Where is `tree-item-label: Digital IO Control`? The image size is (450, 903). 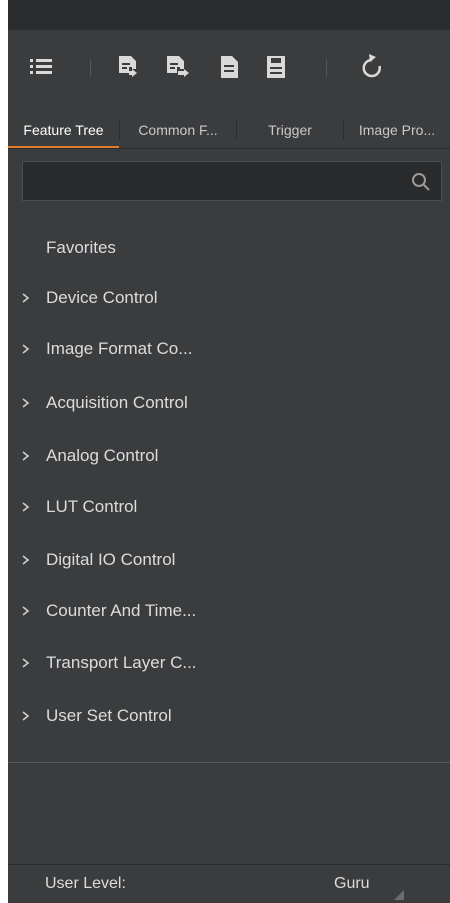 tree-item-label: Digital IO Control is located at coordinates (111, 559).